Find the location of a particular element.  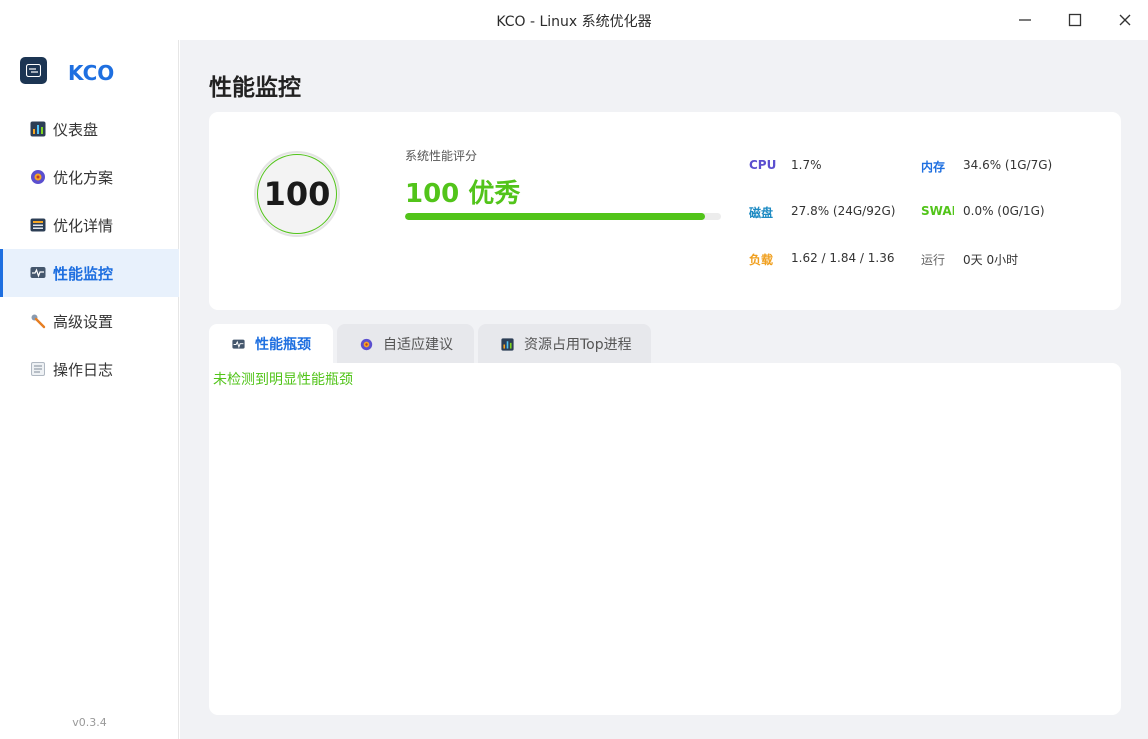

sidebar-item-label: 仪表盘 is located at coordinates (76, 129).